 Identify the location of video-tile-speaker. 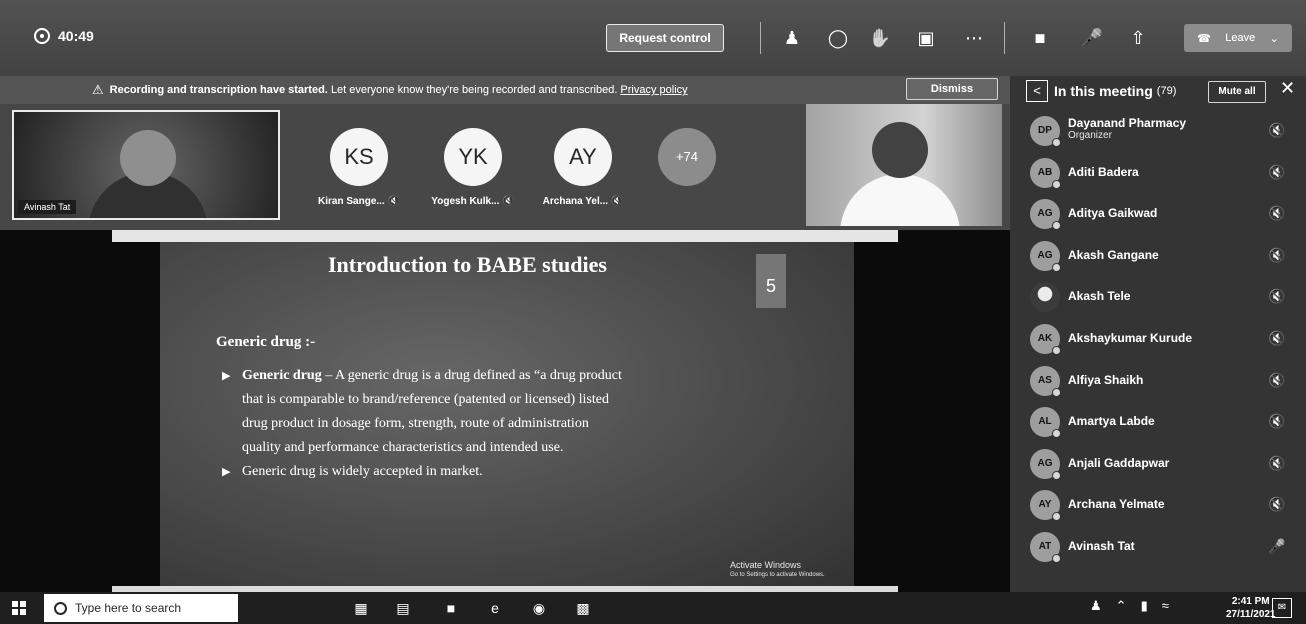
(904, 165).